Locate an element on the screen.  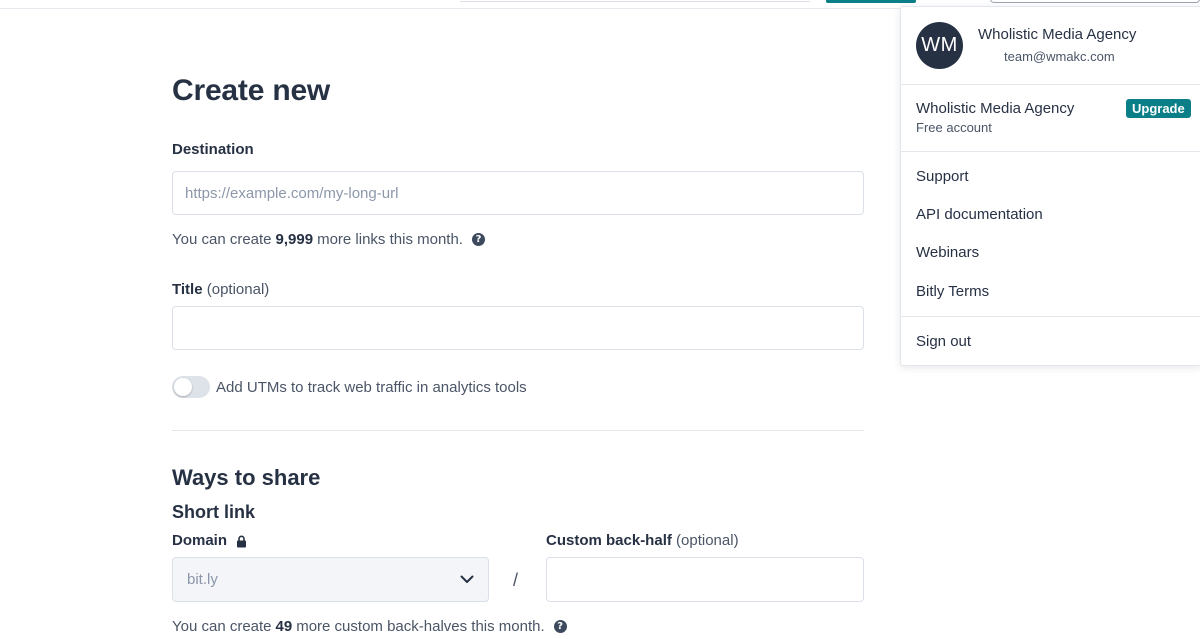
domain-select: bit.ly is located at coordinates (330, 579).